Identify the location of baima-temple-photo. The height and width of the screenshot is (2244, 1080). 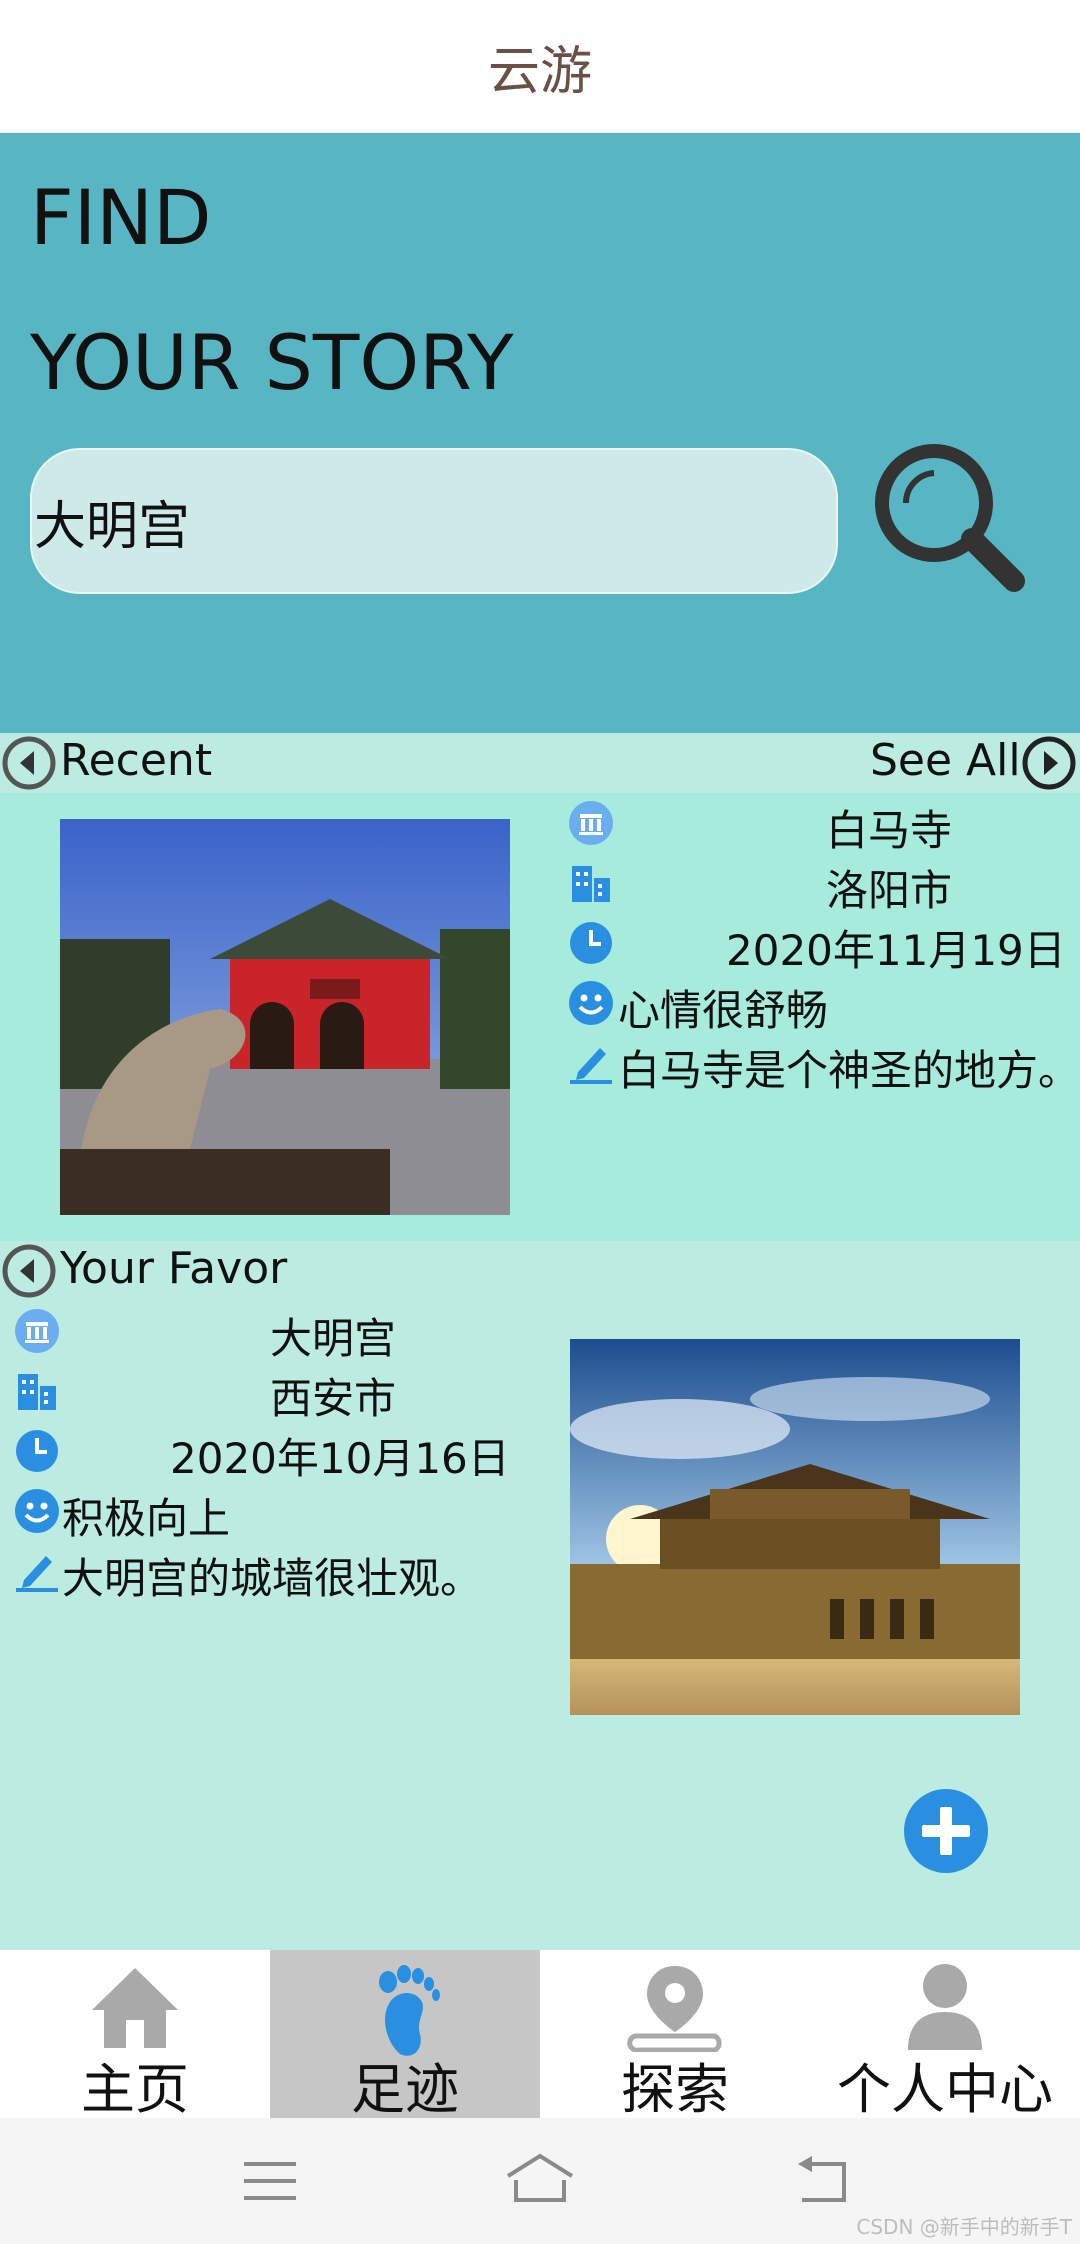
(285, 1017).